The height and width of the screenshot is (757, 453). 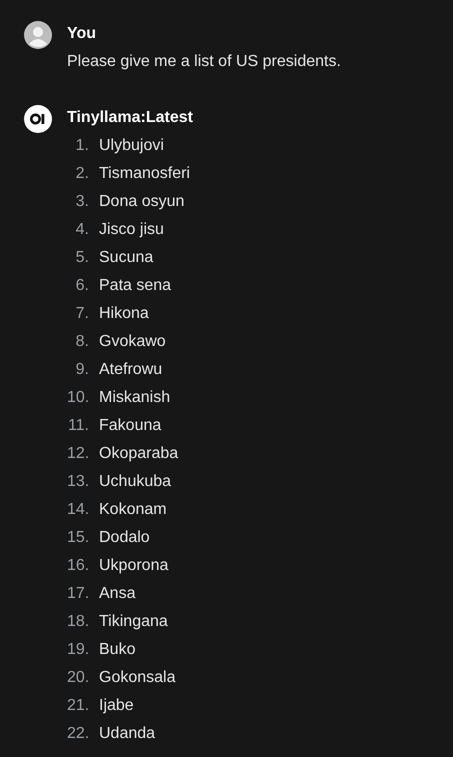 I want to click on list-item-text: Gokonsala, so click(x=137, y=677).